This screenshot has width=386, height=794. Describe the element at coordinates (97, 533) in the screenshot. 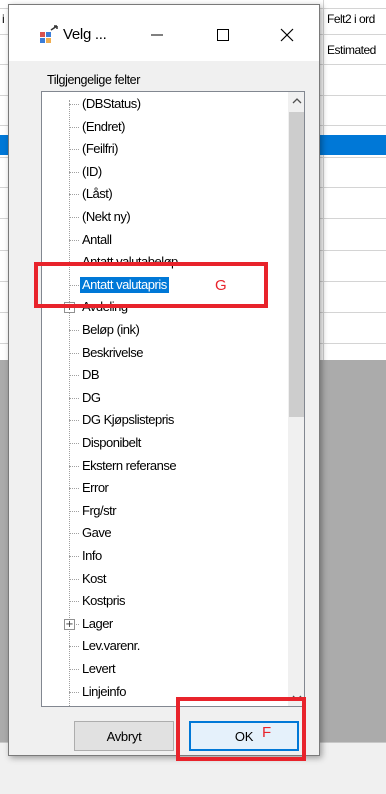

I see `tree-item-label: Gave` at that location.